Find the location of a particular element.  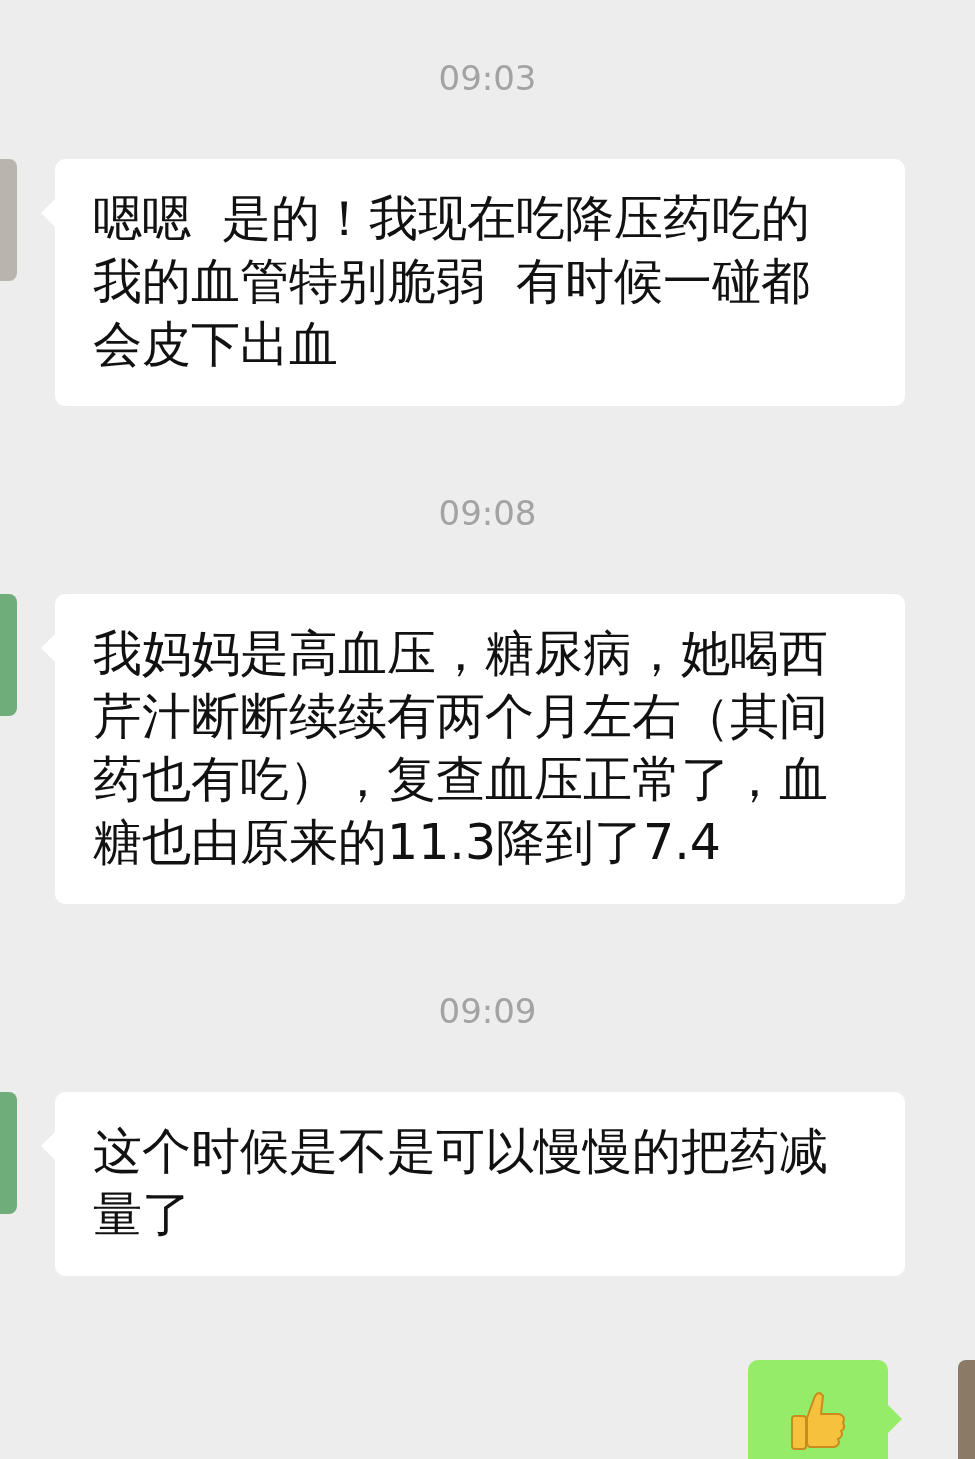

timestamp: 09:03 is located at coordinates (487, 78).